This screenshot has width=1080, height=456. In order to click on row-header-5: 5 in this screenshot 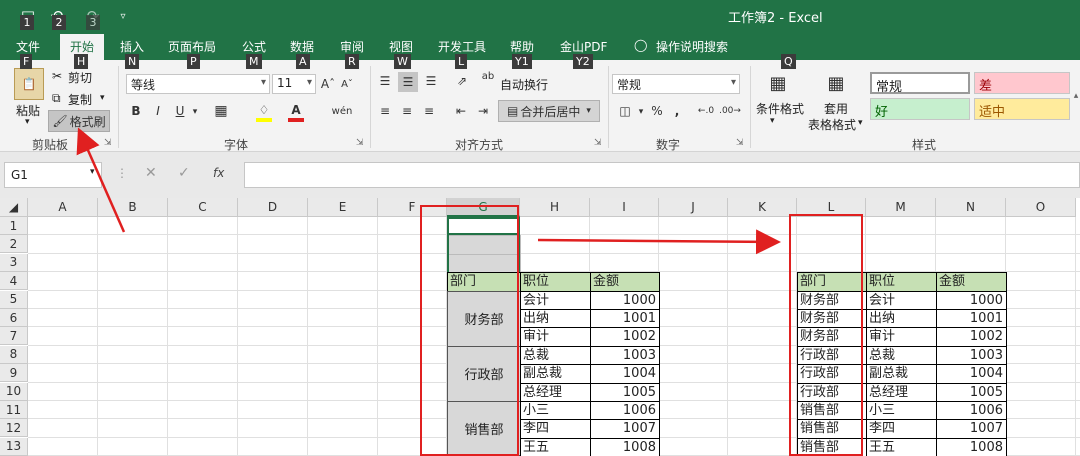, I will do `click(14, 299)`.